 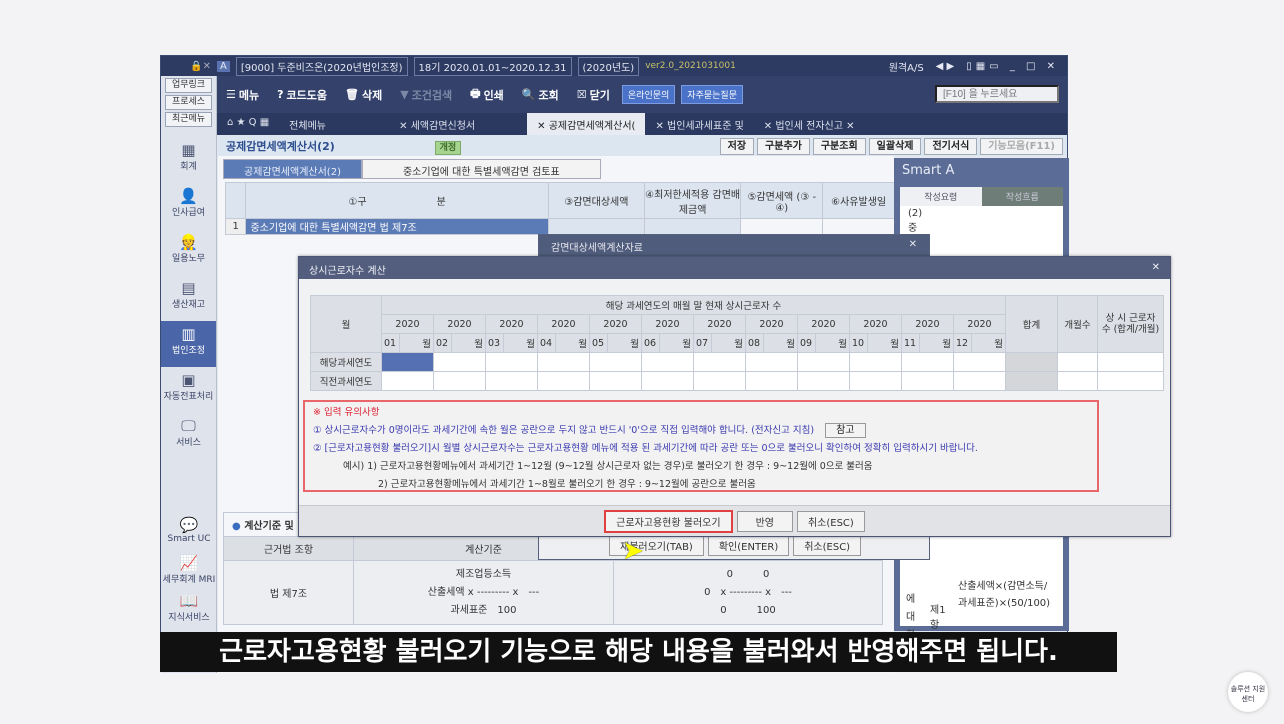 What do you see at coordinates (546, 343) in the screenshot?
I see `month-number: 04` at bounding box center [546, 343].